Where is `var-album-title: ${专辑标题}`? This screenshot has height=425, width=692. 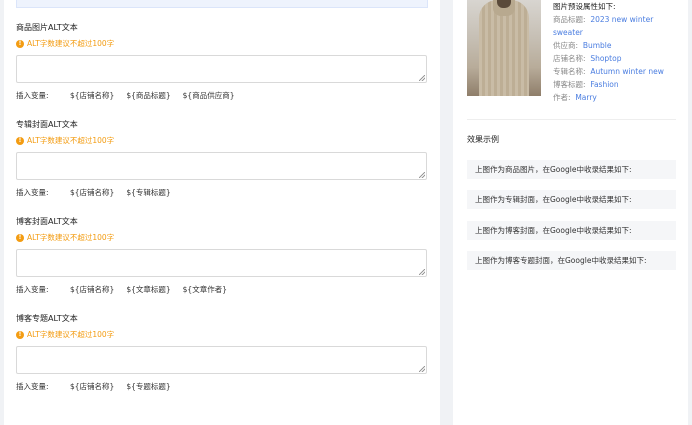
var-album-title: ${专辑标题} is located at coordinates (148, 193).